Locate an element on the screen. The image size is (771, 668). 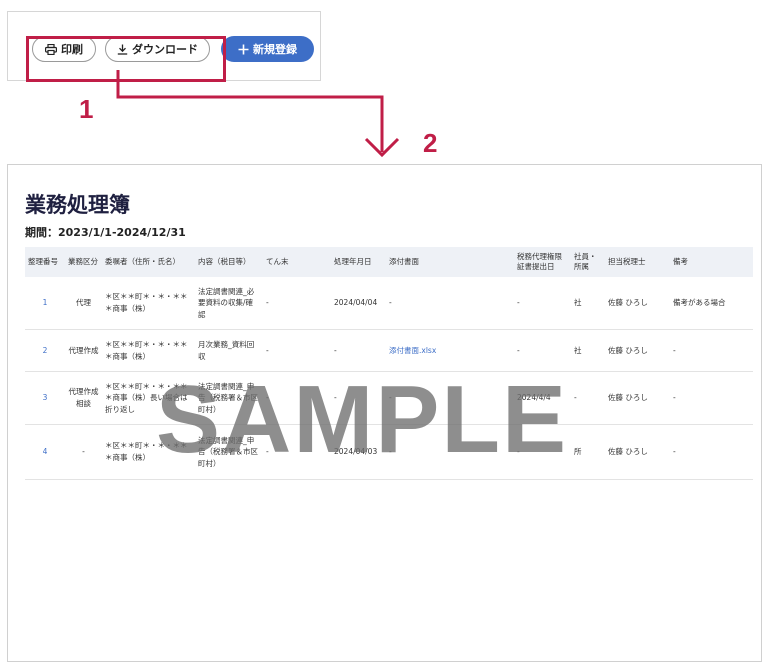
row-number: 1 is located at coordinates (45, 303).